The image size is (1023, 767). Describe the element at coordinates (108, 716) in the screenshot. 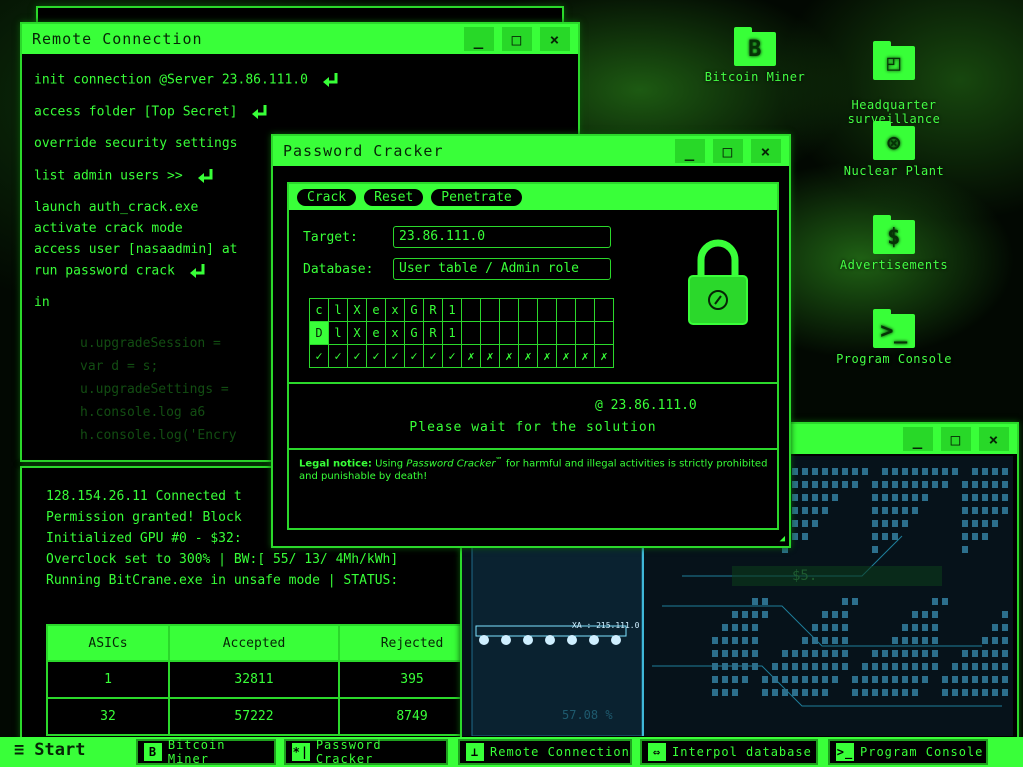

I see `table-cell: 32` at that location.